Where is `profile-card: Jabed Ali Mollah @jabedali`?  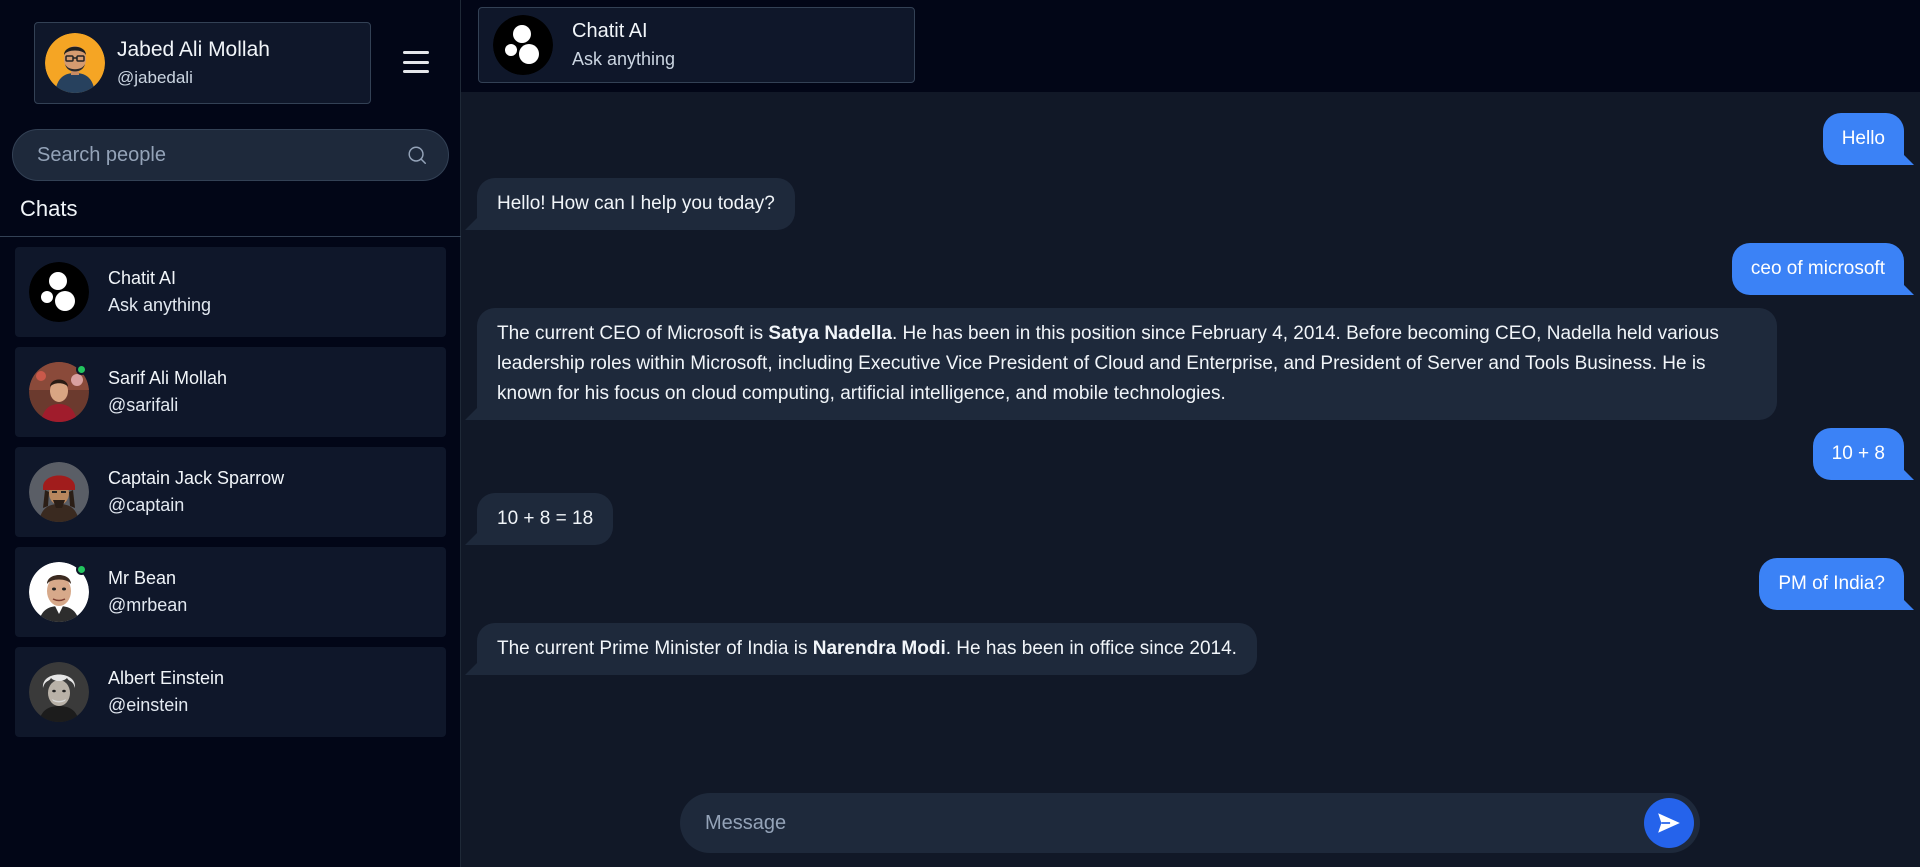 profile-card: Jabed Ali Mollah @jabedali is located at coordinates (202, 63).